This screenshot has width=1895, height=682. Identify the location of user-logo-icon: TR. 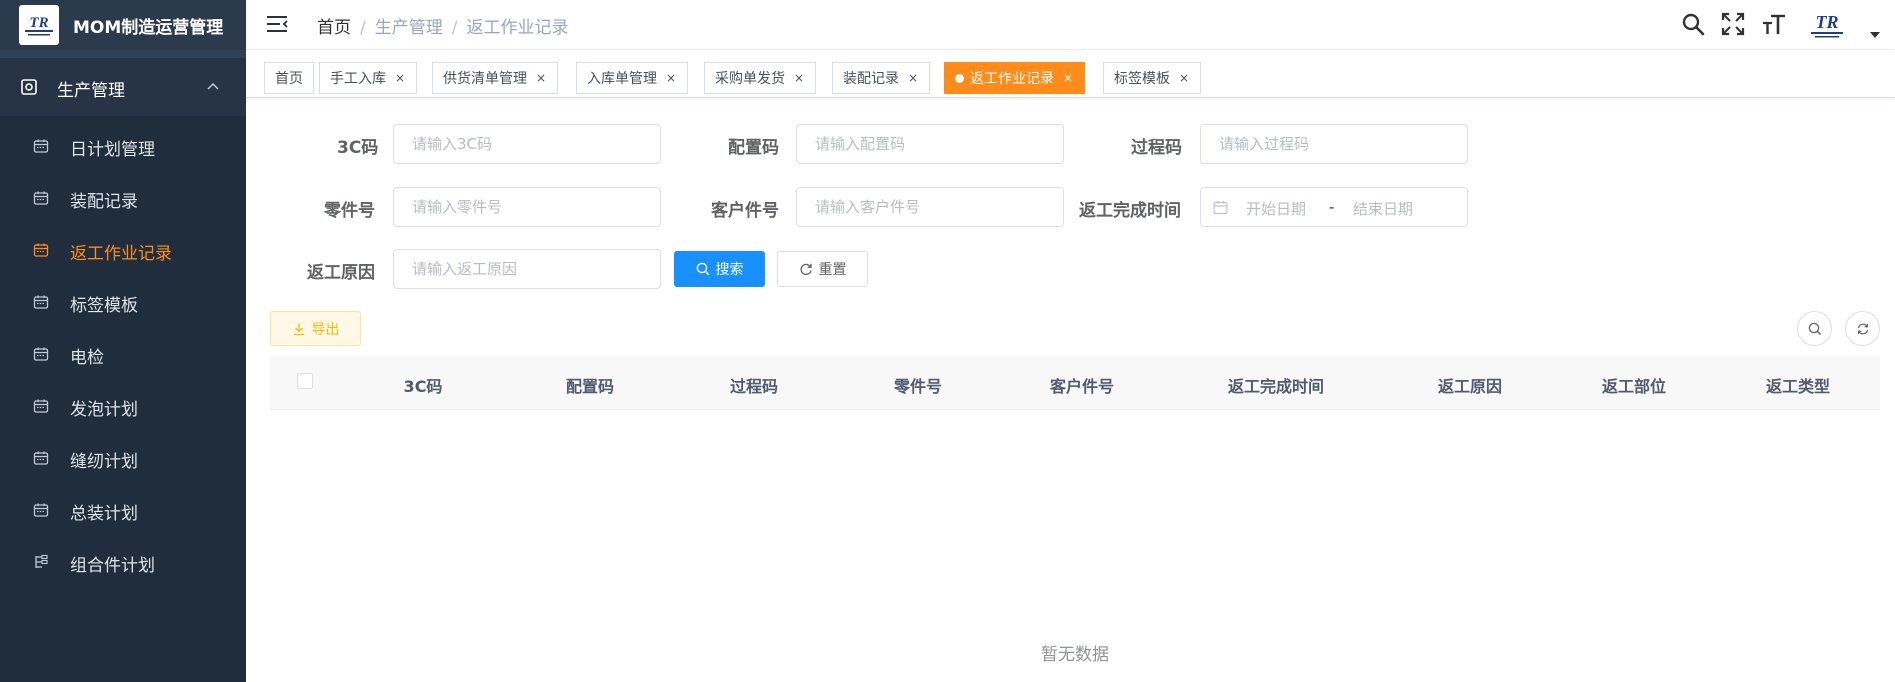
(1827, 25).